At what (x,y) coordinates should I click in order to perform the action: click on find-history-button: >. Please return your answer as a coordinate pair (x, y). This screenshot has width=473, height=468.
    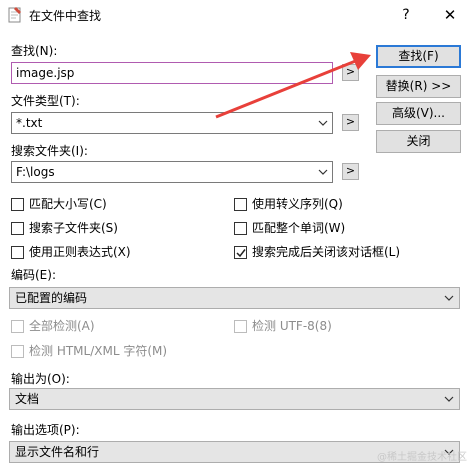
    Looking at the image, I should click on (350, 72).